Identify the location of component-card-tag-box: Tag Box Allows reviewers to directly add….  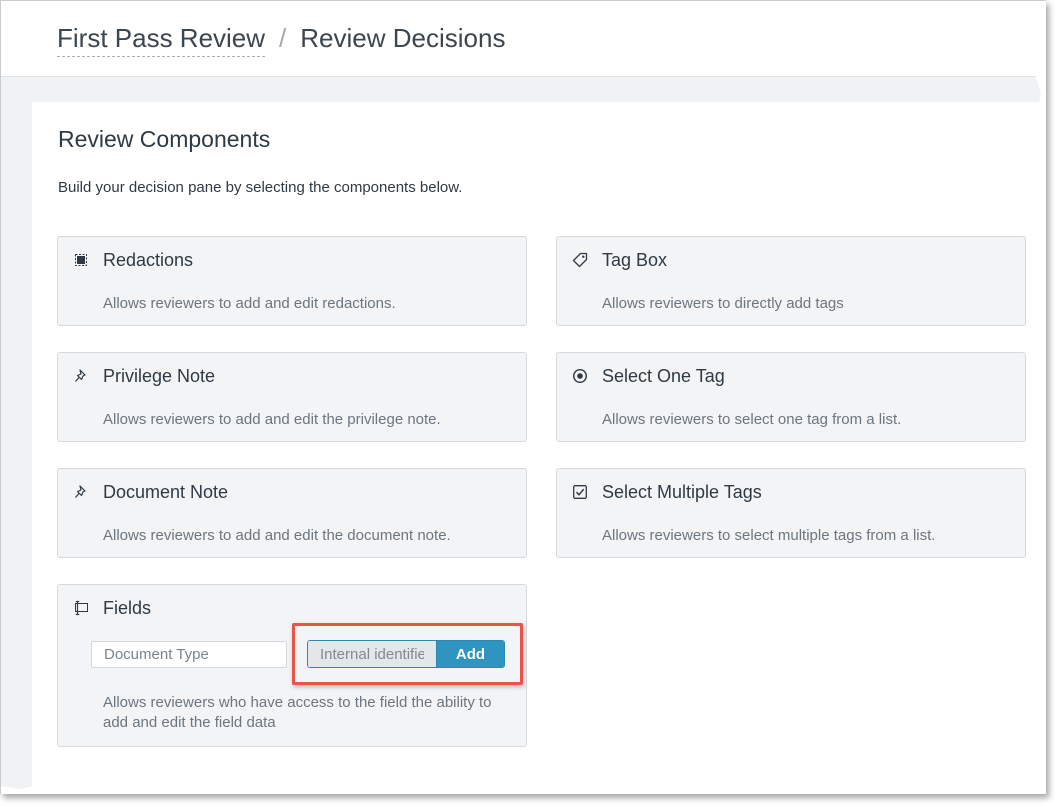
(791, 281).